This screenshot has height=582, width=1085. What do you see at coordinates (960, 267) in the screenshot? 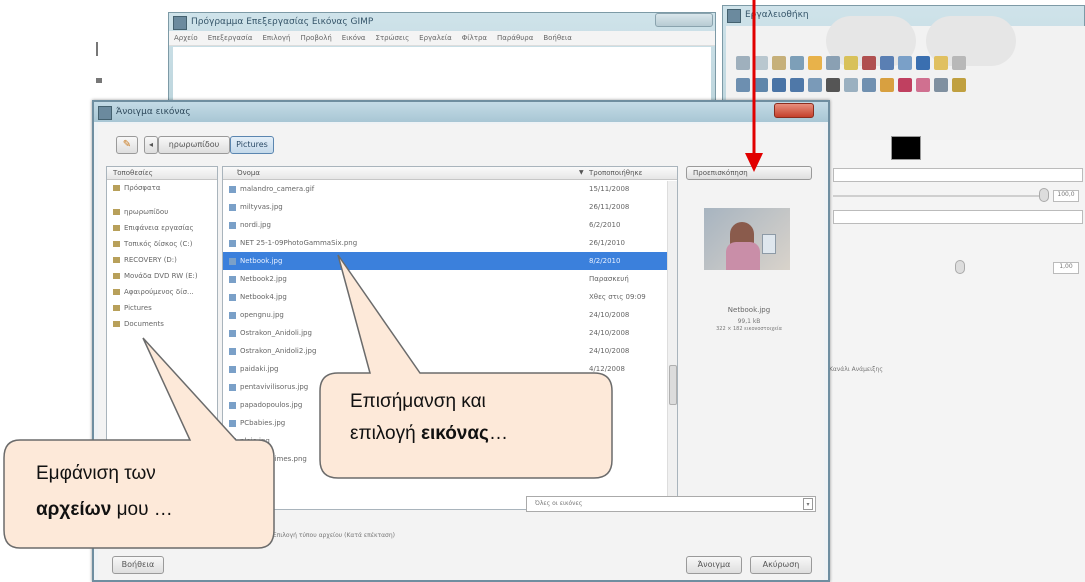
I see `scale-slider-handle` at bounding box center [960, 267].